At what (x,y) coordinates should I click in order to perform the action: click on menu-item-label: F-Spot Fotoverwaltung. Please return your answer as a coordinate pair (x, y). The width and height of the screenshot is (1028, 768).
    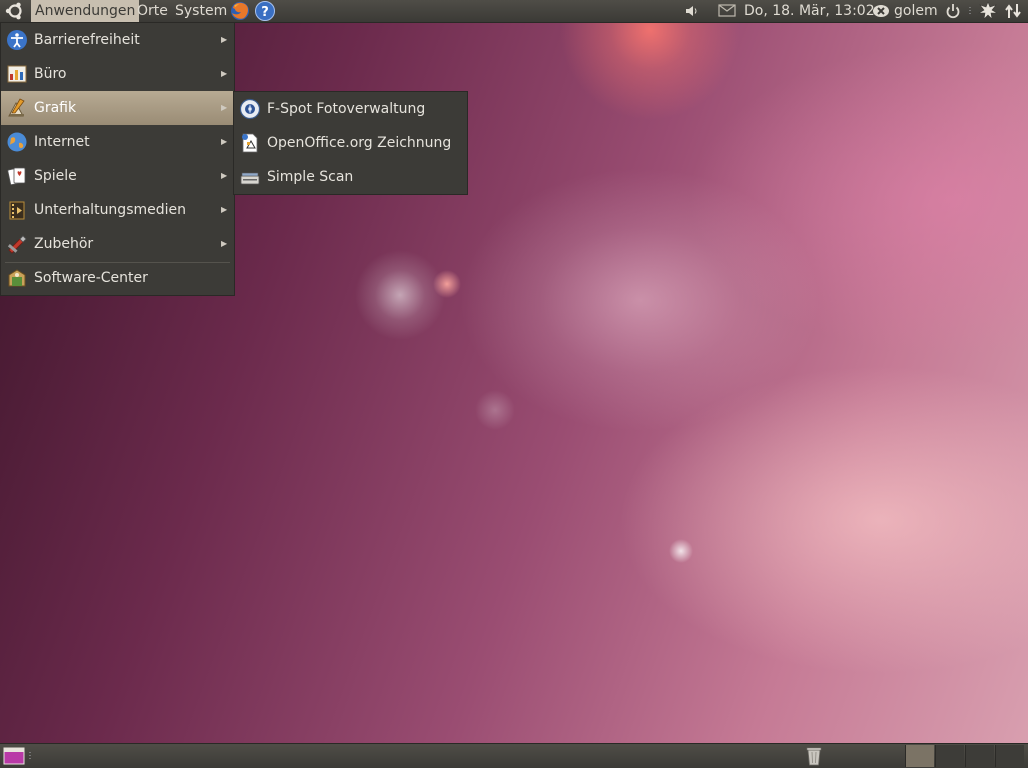
    Looking at the image, I should click on (346, 109).